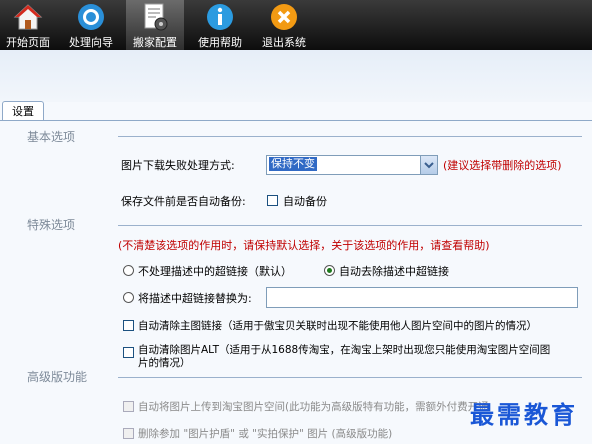 The height and width of the screenshot is (444, 592). I want to click on wizard-icon, so click(91, 17).